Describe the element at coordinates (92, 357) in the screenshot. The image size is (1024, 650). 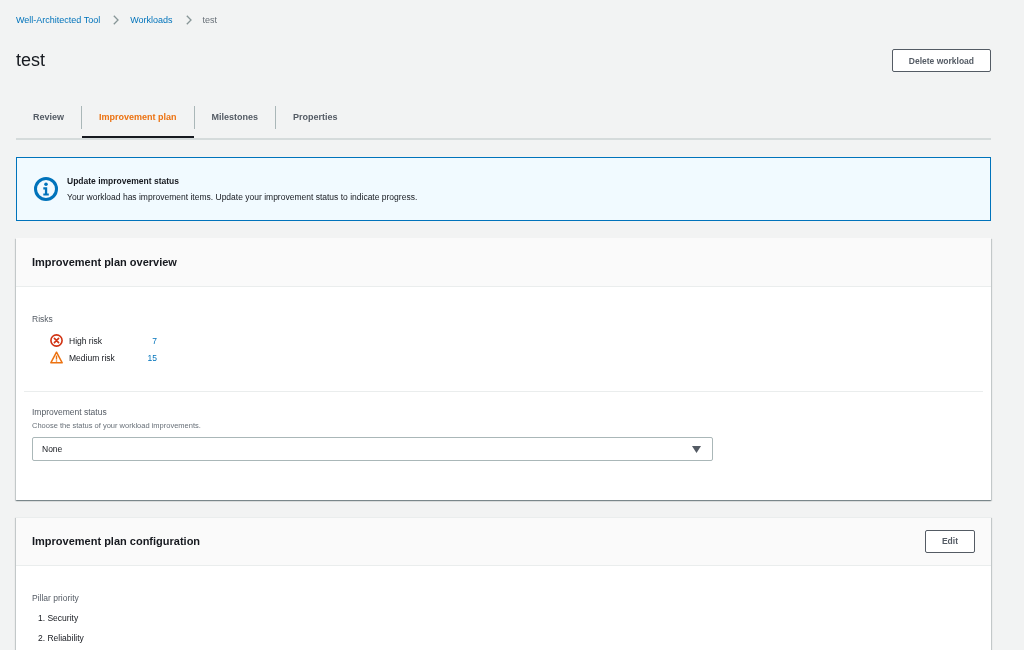
I see `risk-label: Medium risk` at that location.